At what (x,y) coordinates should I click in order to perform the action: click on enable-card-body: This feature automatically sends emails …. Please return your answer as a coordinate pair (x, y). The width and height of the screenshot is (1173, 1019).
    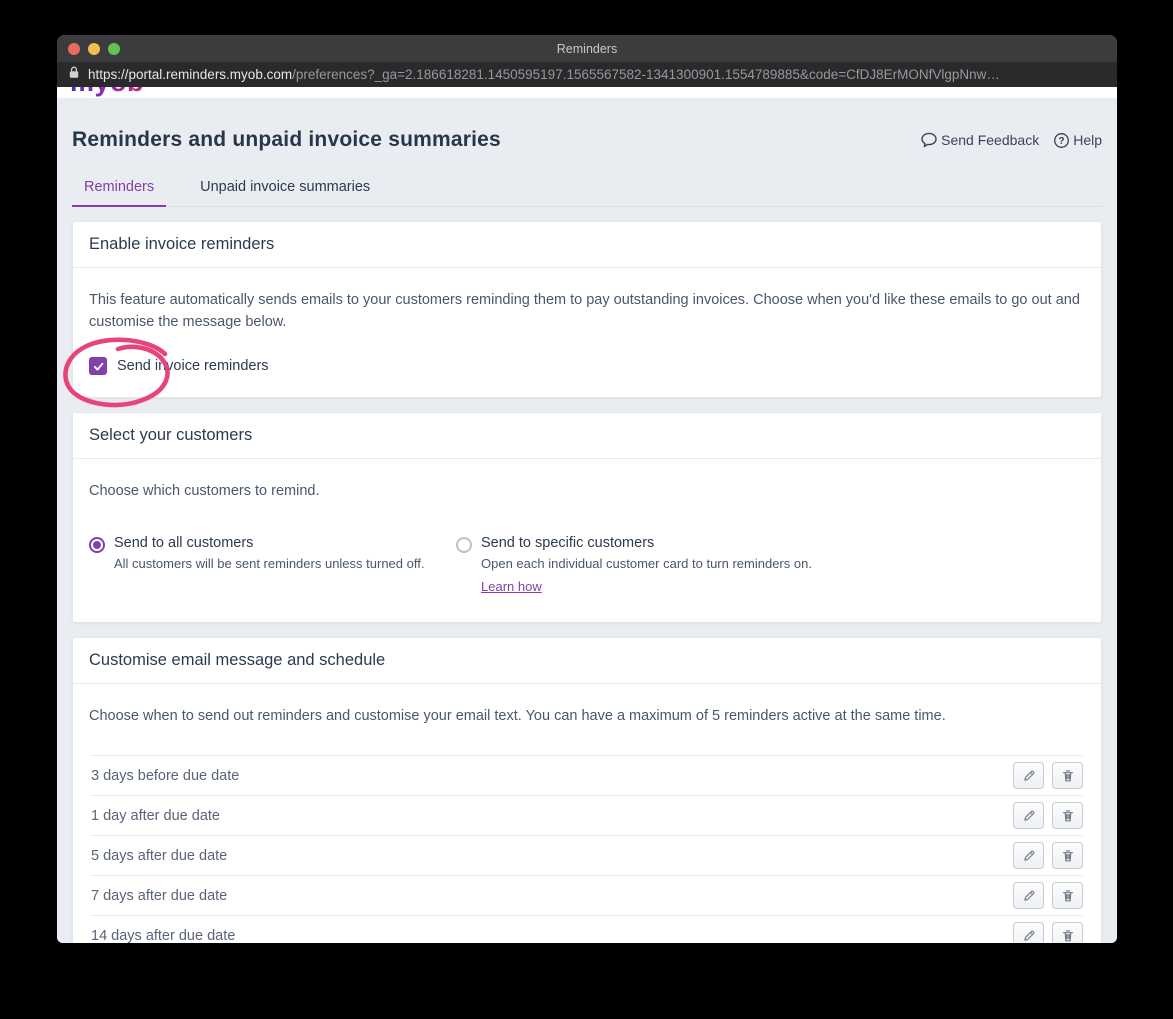
    Looking at the image, I should click on (587, 332).